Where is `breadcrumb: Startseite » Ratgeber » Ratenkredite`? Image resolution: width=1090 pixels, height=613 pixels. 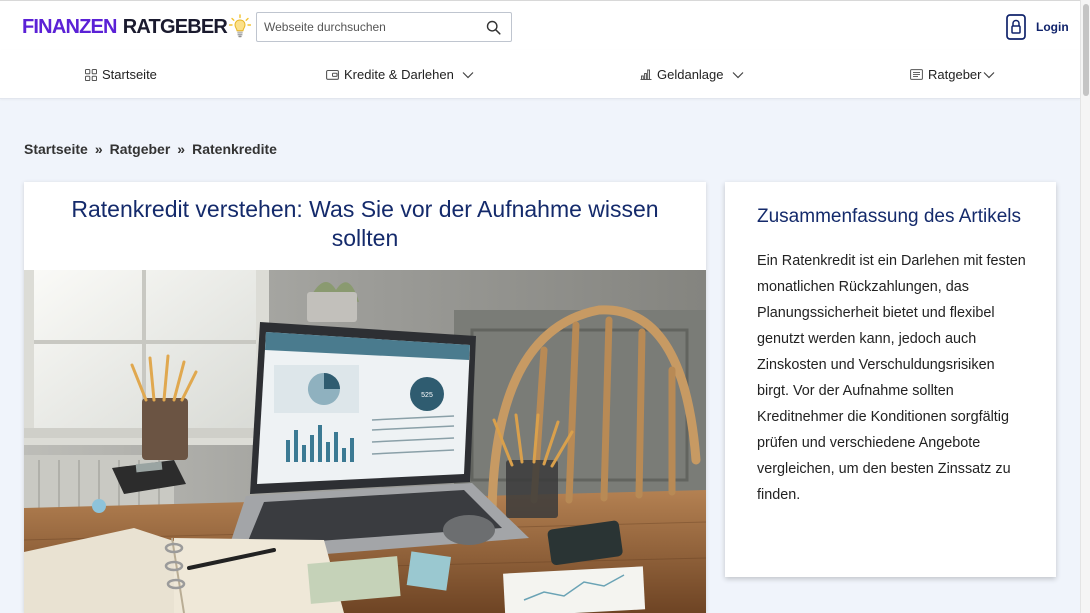
breadcrumb: Startseite » Ratgeber » Ratenkredite is located at coordinates (150, 149).